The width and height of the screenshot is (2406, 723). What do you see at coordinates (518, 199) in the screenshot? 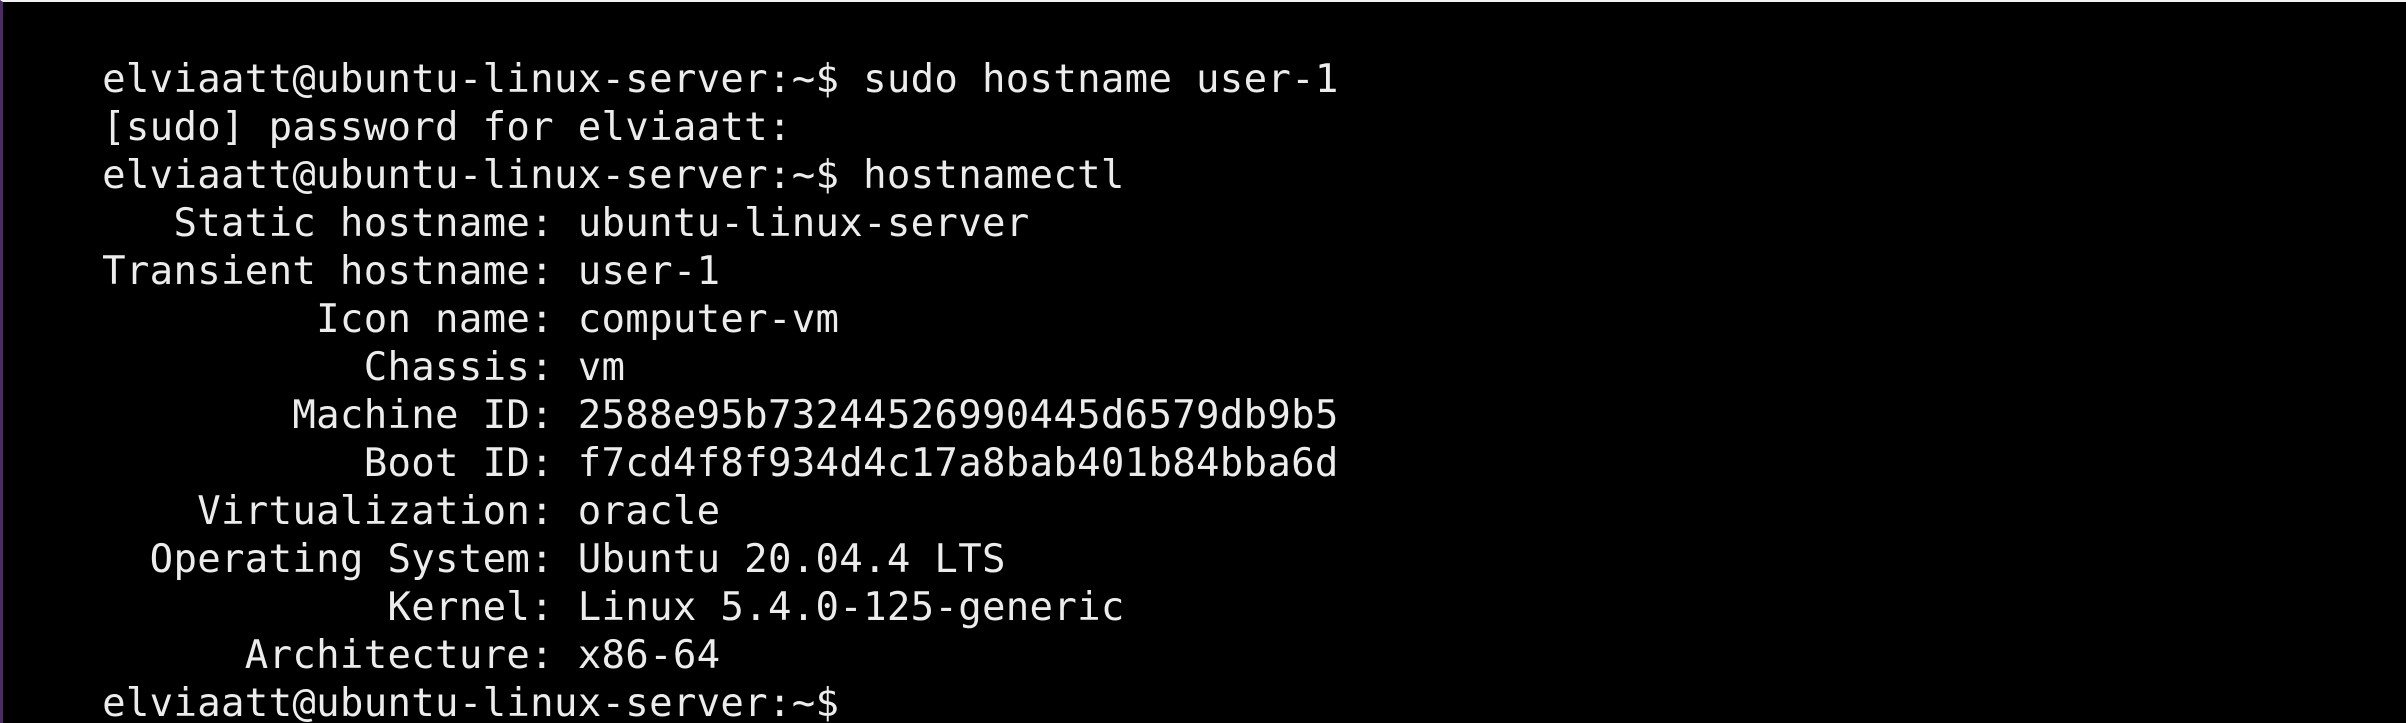
I see `terminal-line-output: Static hostname: ubuntu-linux-server` at bounding box center [518, 199].